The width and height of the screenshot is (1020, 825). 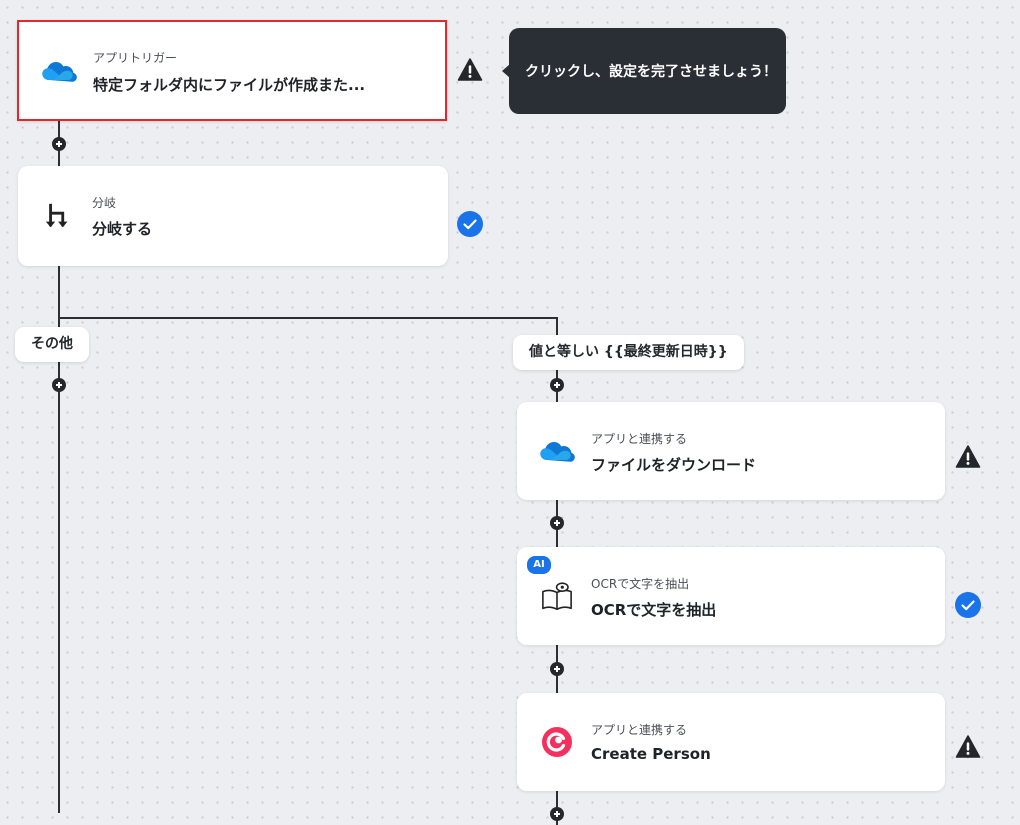 What do you see at coordinates (731, 742) in the screenshot?
I see `step-card-create-person: アプリと連携する Create Person` at bounding box center [731, 742].